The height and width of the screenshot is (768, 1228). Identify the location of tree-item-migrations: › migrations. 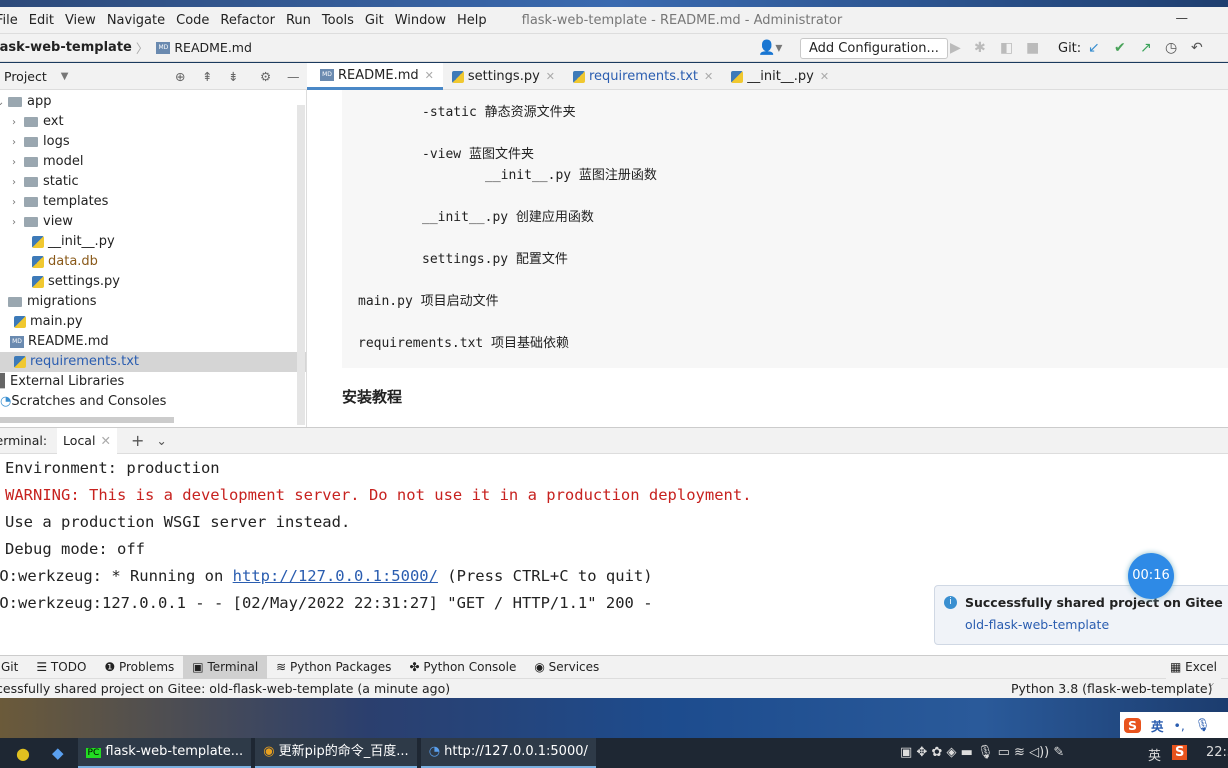
(48, 302).